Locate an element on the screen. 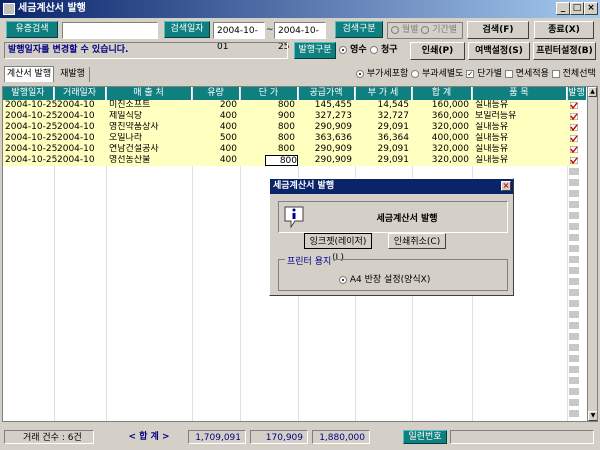 This screenshot has width=600, height=450. cell-total: 160,000 is located at coordinates (450, 105).